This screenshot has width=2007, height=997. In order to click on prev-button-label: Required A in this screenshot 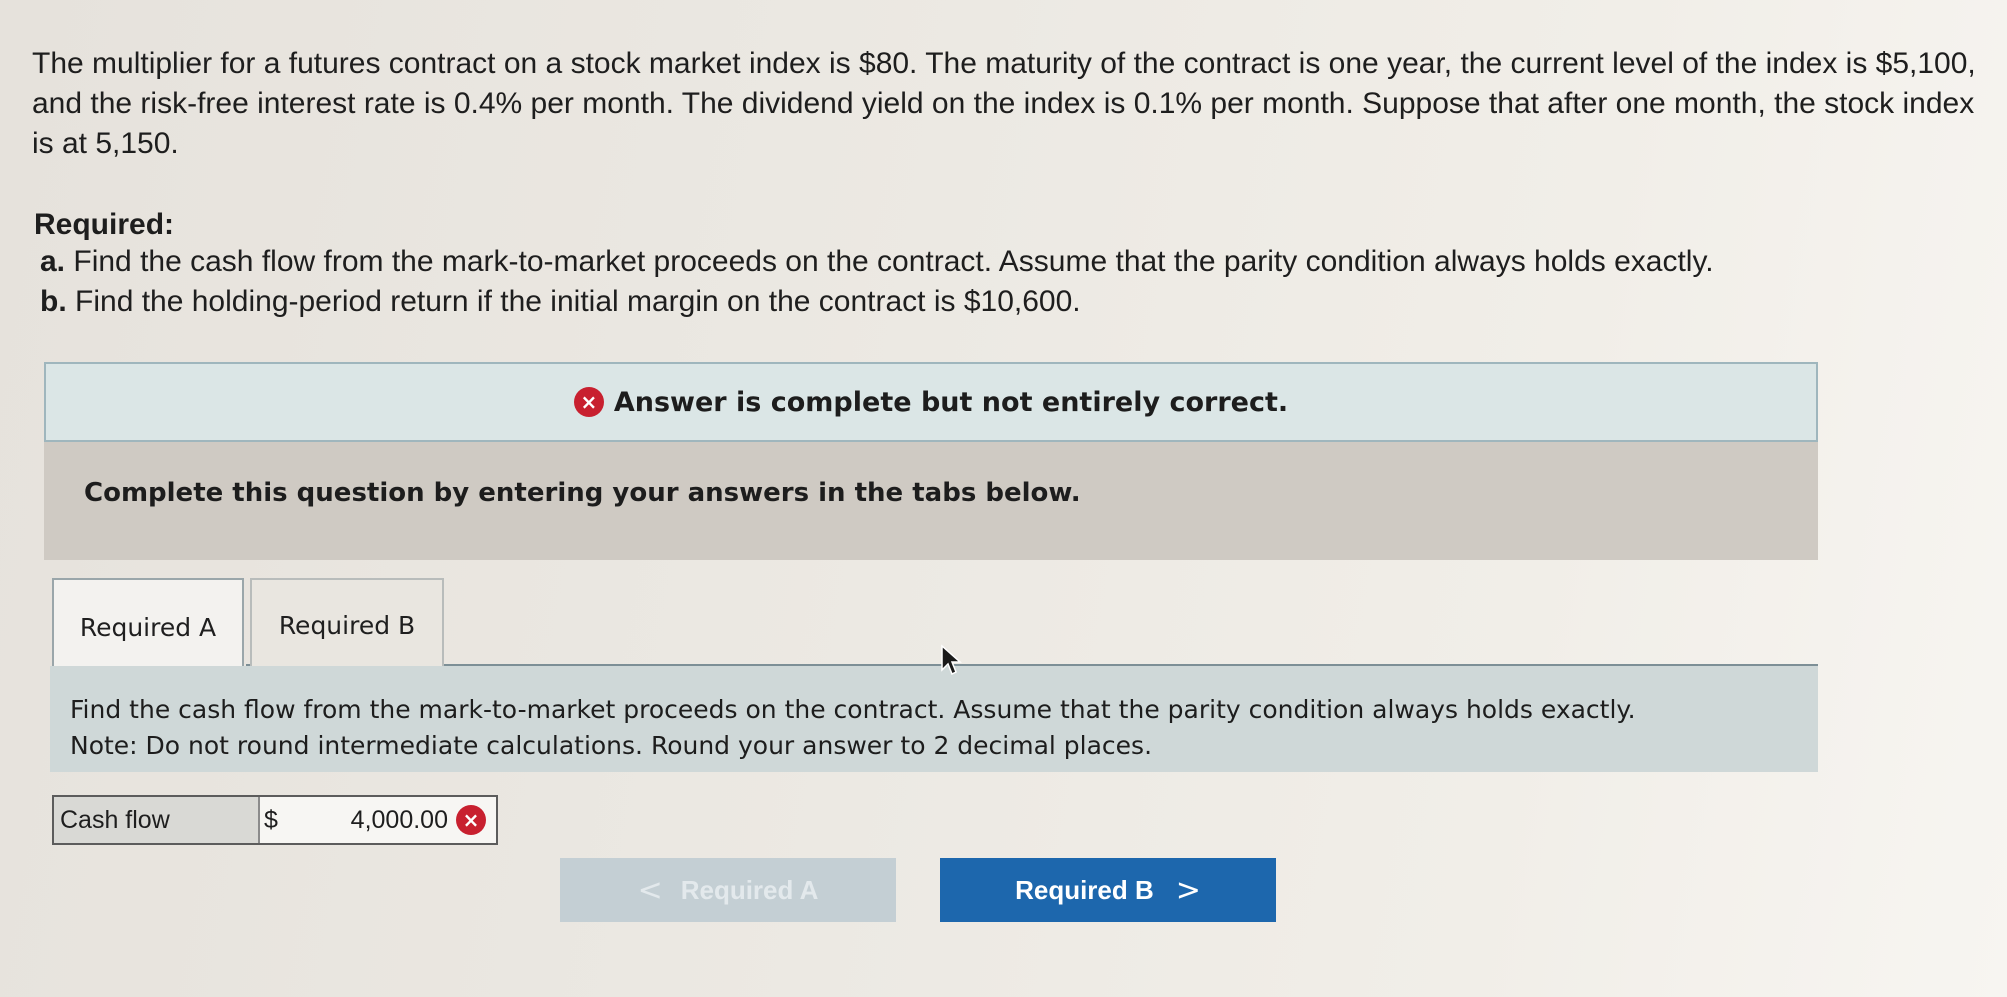, I will do `click(749, 889)`.